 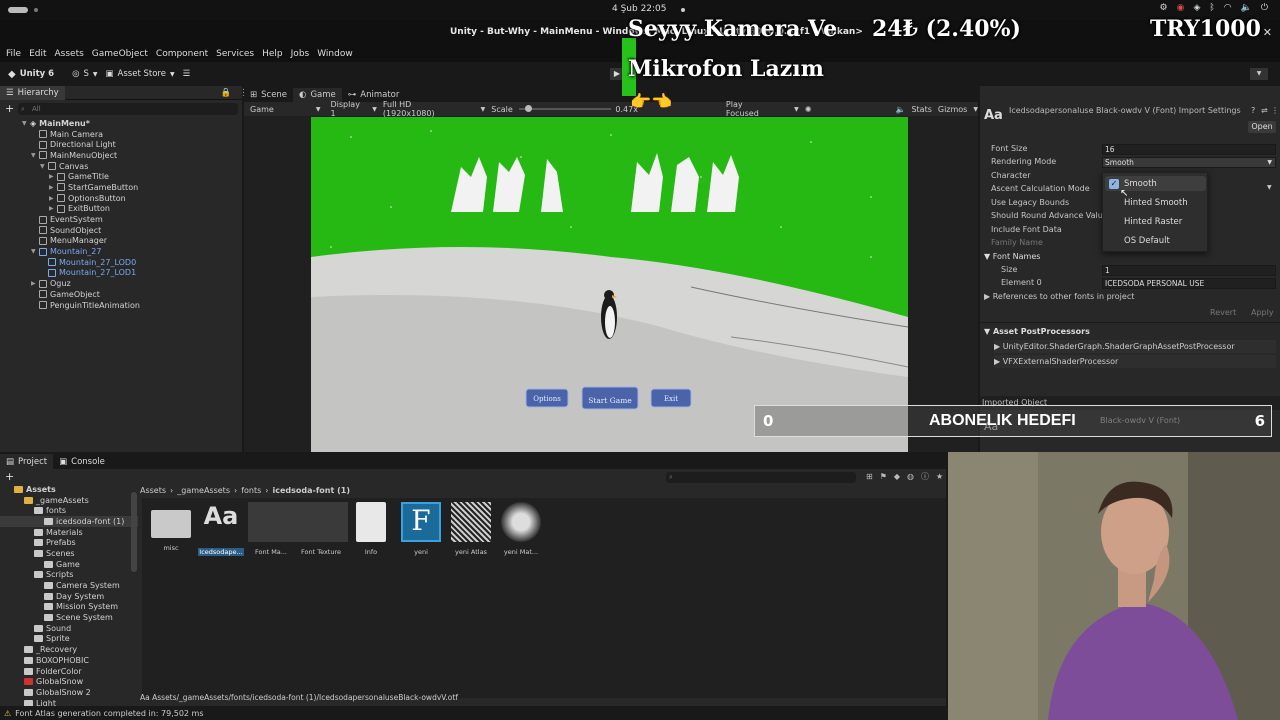 I want to click on hierarchy-item: ▼ Mountain_27, so click(x=121, y=251).